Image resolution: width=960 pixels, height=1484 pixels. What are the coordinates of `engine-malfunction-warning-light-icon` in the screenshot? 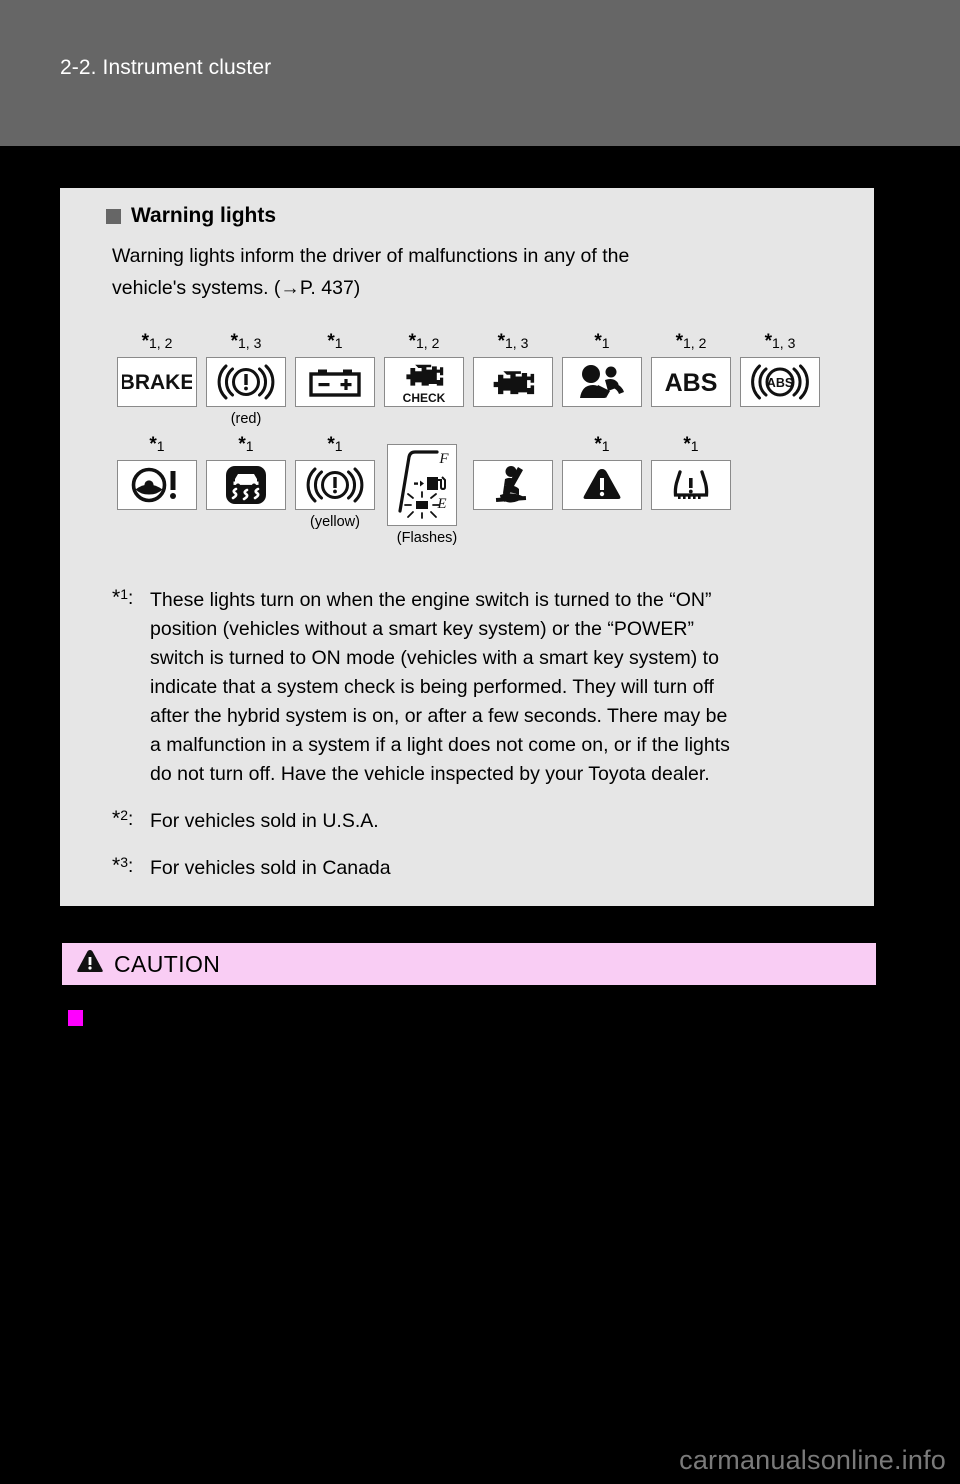 It's located at (513, 382).